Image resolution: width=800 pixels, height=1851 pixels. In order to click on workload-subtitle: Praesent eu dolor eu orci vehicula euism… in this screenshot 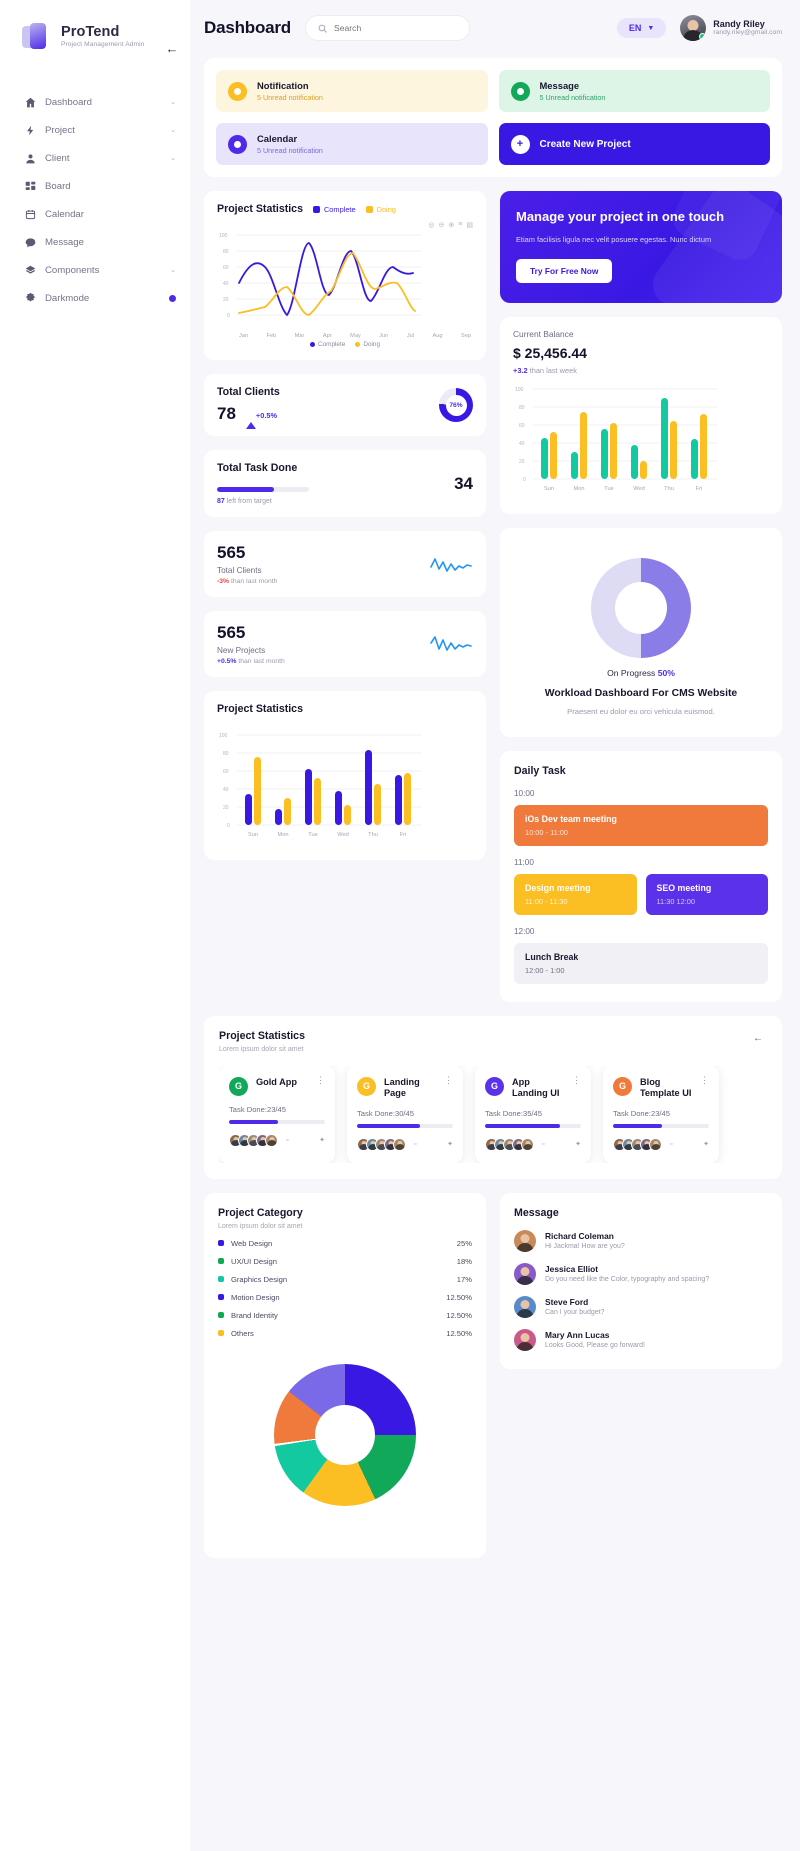, I will do `click(641, 711)`.